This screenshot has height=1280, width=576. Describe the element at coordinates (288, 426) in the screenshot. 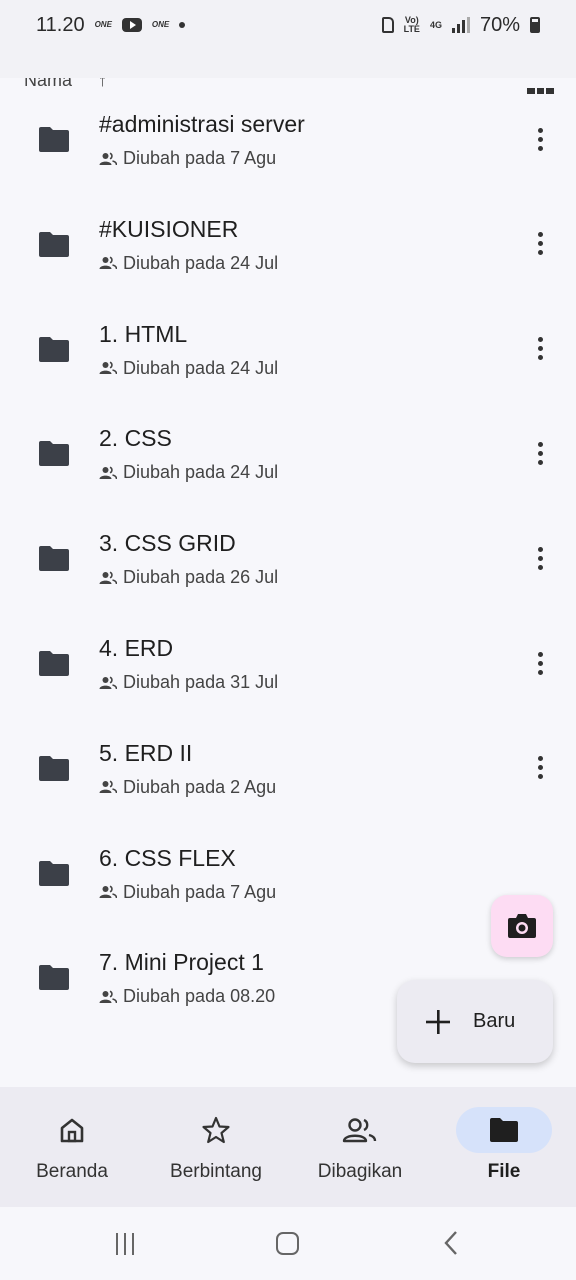

I see `file-row: 2. CSS Diubah pada 24 Jul` at that location.